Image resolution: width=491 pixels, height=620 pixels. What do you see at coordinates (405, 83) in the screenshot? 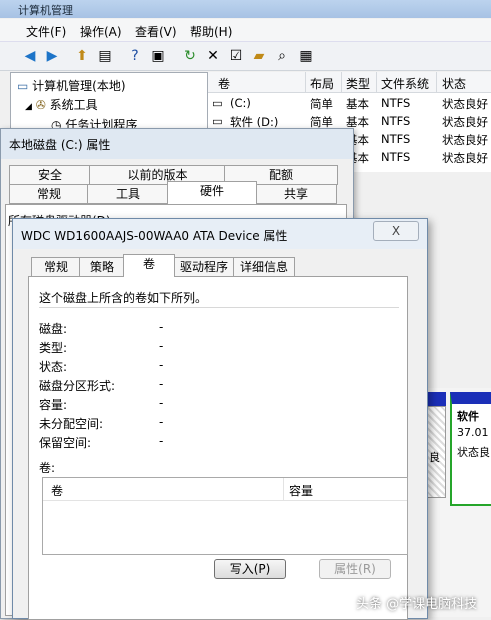
I see `column-filesystem: 文件系统` at bounding box center [405, 83].